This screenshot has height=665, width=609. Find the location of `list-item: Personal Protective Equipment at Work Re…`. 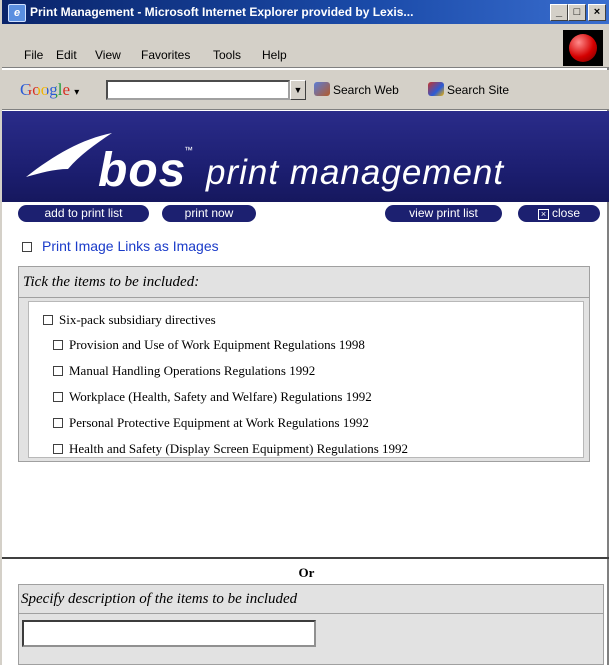

list-item: Personal Protective Equipment at Work Re… is located at coordinates (211, 423).